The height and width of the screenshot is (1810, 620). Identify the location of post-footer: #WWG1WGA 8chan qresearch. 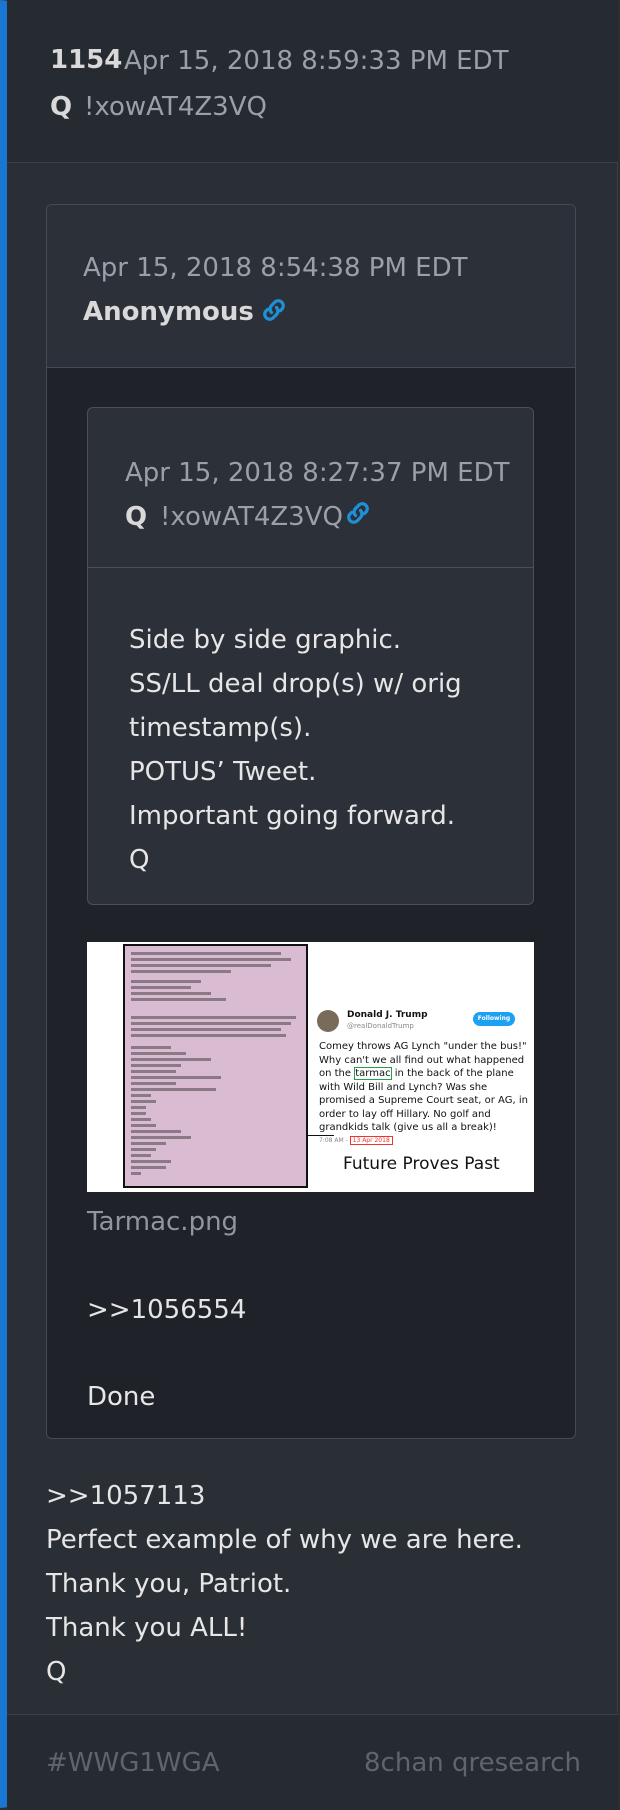
(312, 1762).